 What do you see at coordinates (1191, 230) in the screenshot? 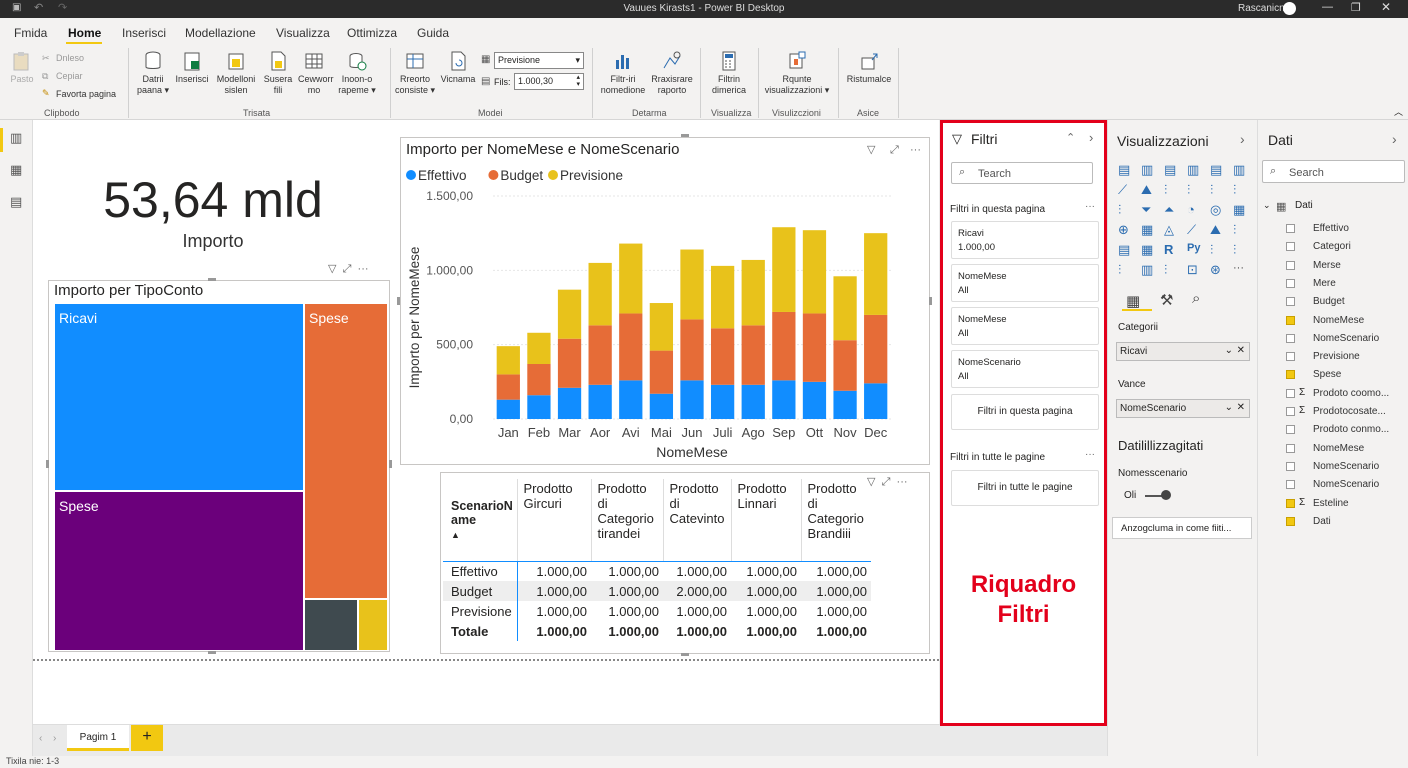
I see `visual-type-icon: ⟋` at bounding box center [1191, 230].